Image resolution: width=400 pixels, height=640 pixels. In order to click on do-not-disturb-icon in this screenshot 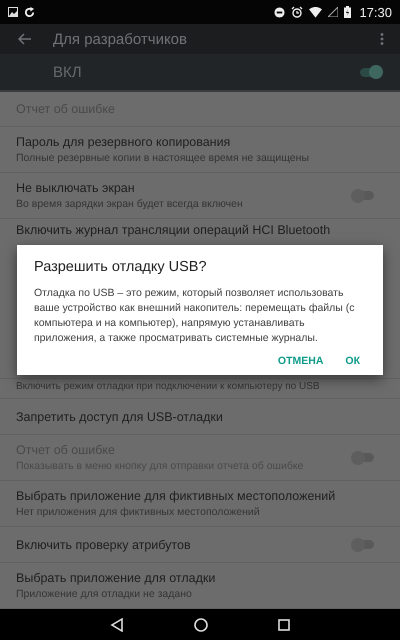, I will do `click(280, 12)`.